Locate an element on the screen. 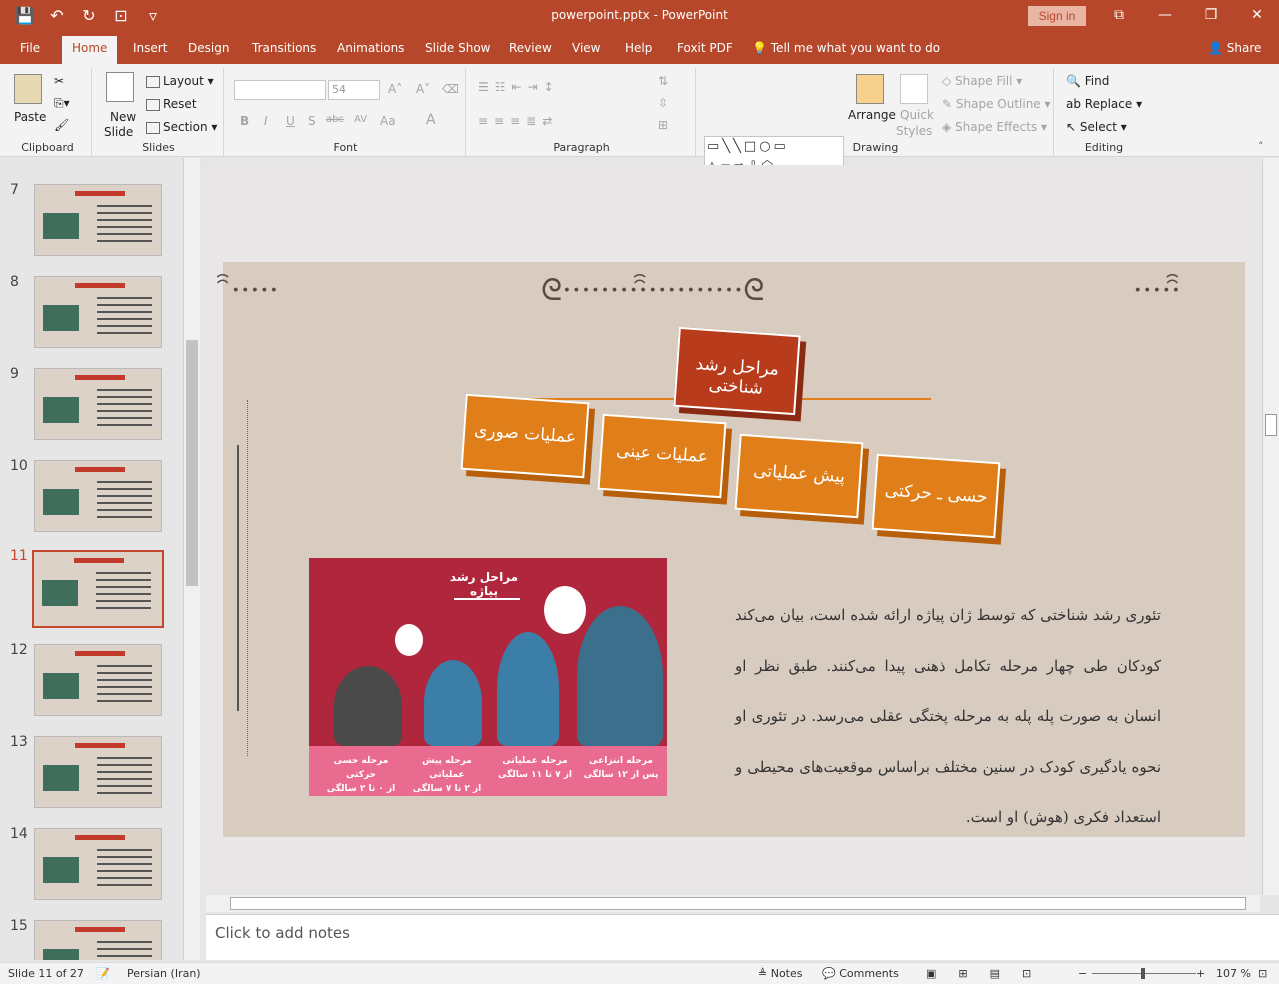  grow-font-icon: A˄ is located at coordinates (395, 89).